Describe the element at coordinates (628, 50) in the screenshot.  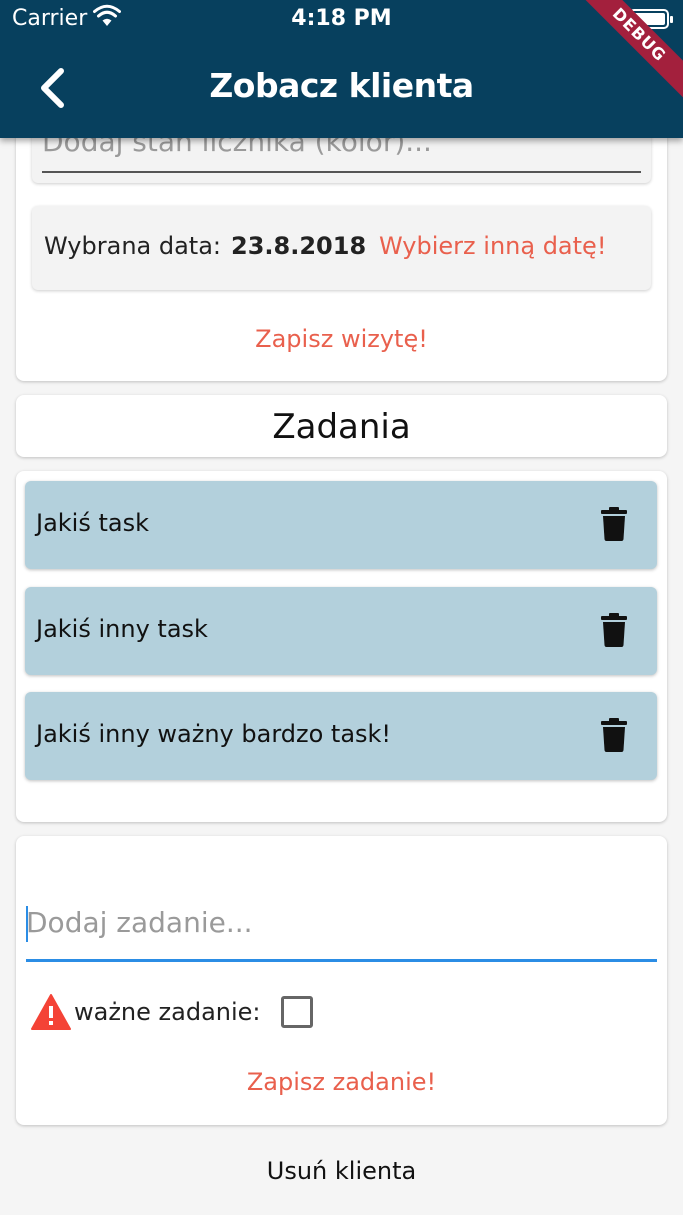
I see `debug-banner: DEBUG` at that location.